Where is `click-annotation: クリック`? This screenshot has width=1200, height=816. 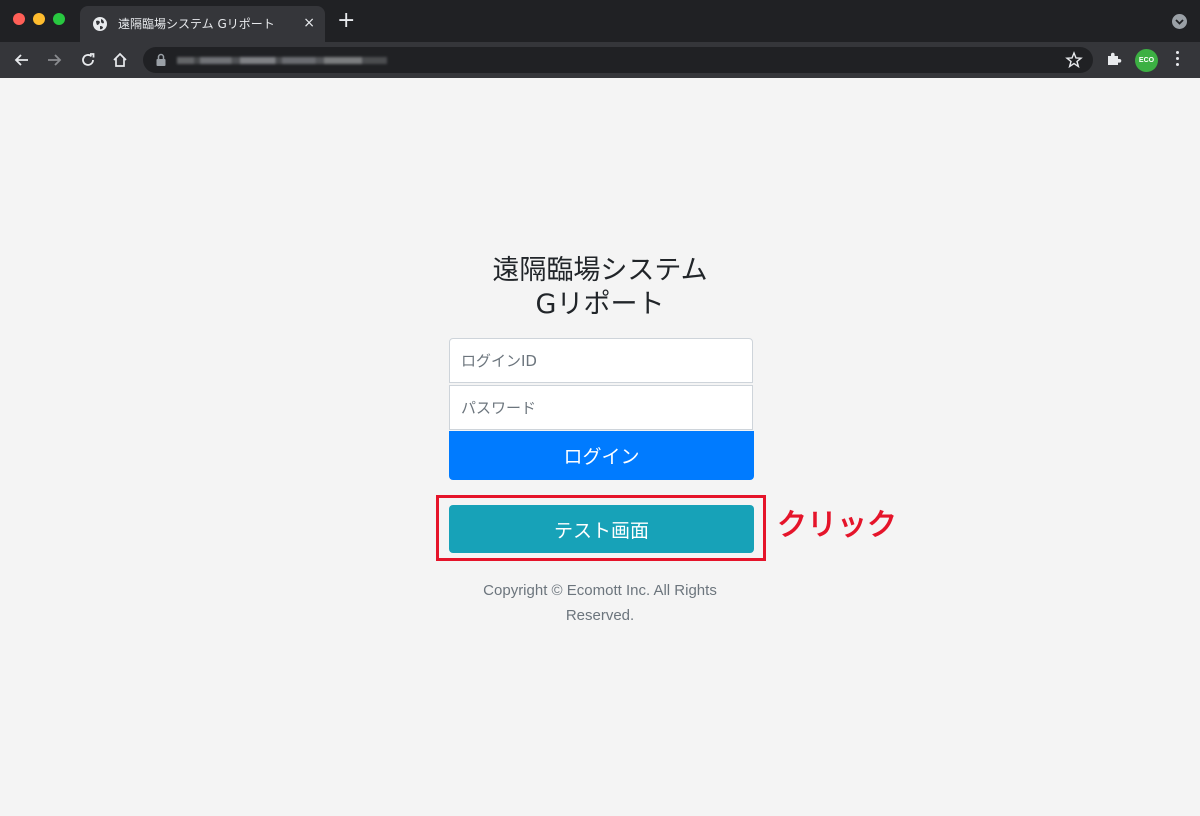
click-annotation: クリック is located at coordinates (837, 525).